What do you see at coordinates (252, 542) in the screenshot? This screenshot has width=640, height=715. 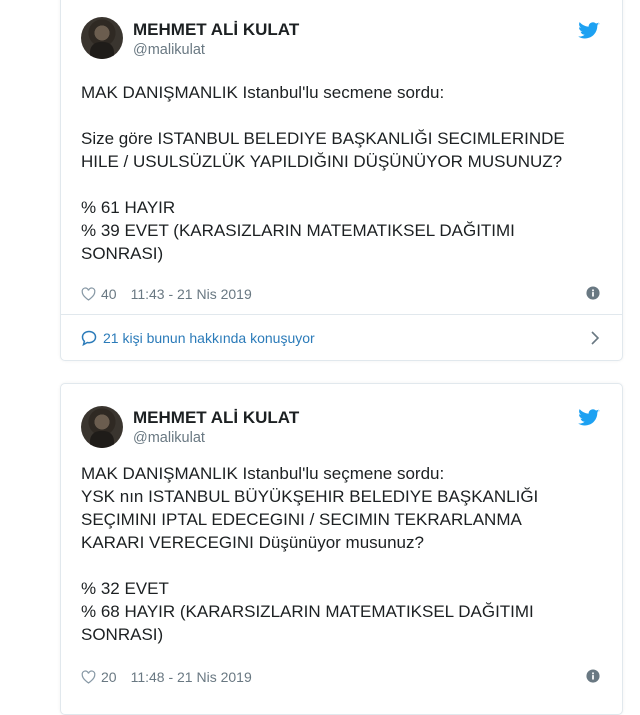 I see `tweet-line: KARARI VERECEGINI Düşünüyor musunuz?` at bounding box center [252, 542].